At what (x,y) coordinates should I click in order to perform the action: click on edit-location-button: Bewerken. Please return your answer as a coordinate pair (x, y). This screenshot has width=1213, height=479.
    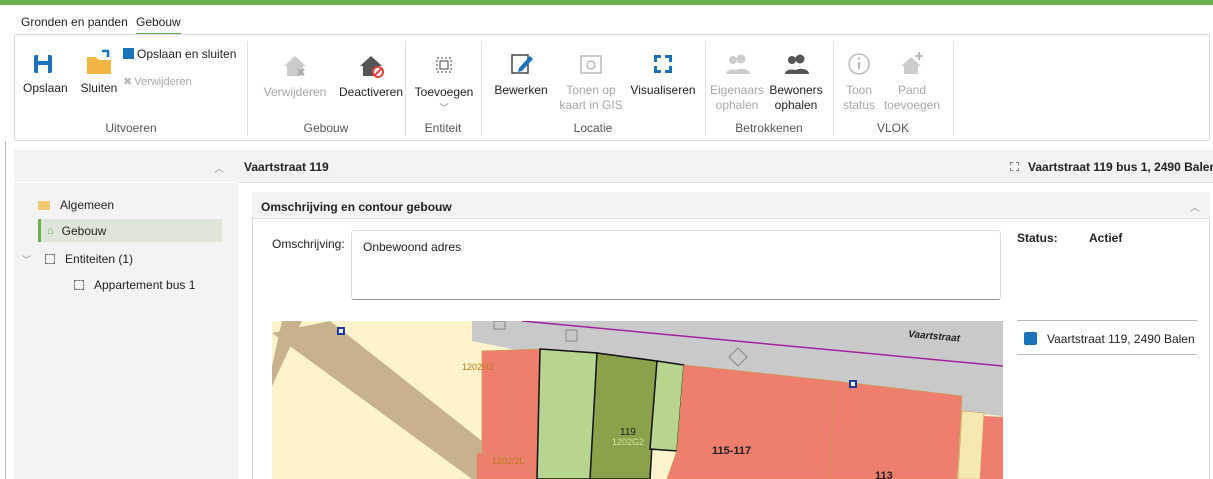
    Looking at the image, I should click on (521, 73).